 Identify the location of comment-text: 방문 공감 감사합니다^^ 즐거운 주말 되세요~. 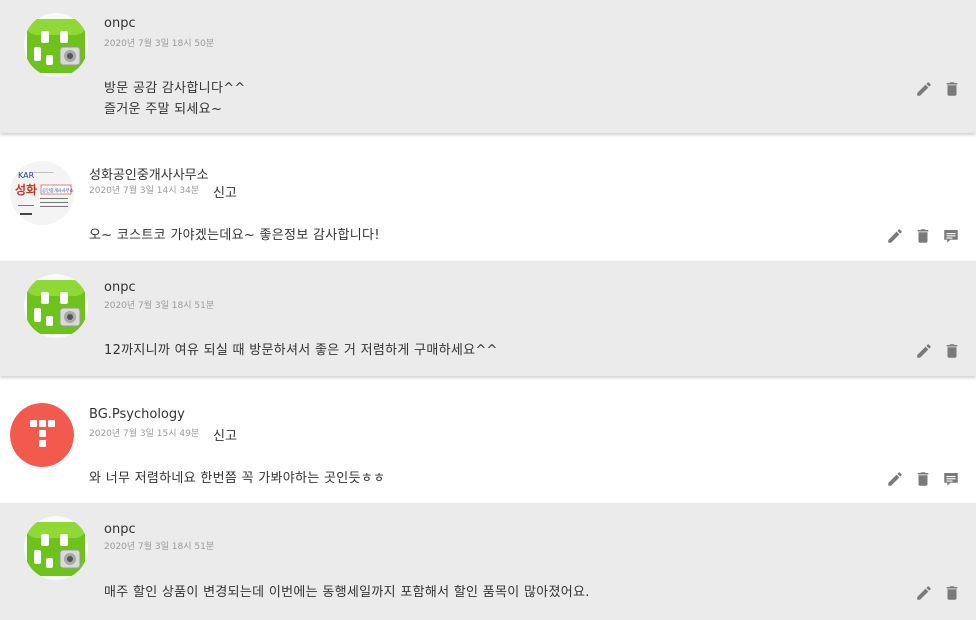
(175, 99).